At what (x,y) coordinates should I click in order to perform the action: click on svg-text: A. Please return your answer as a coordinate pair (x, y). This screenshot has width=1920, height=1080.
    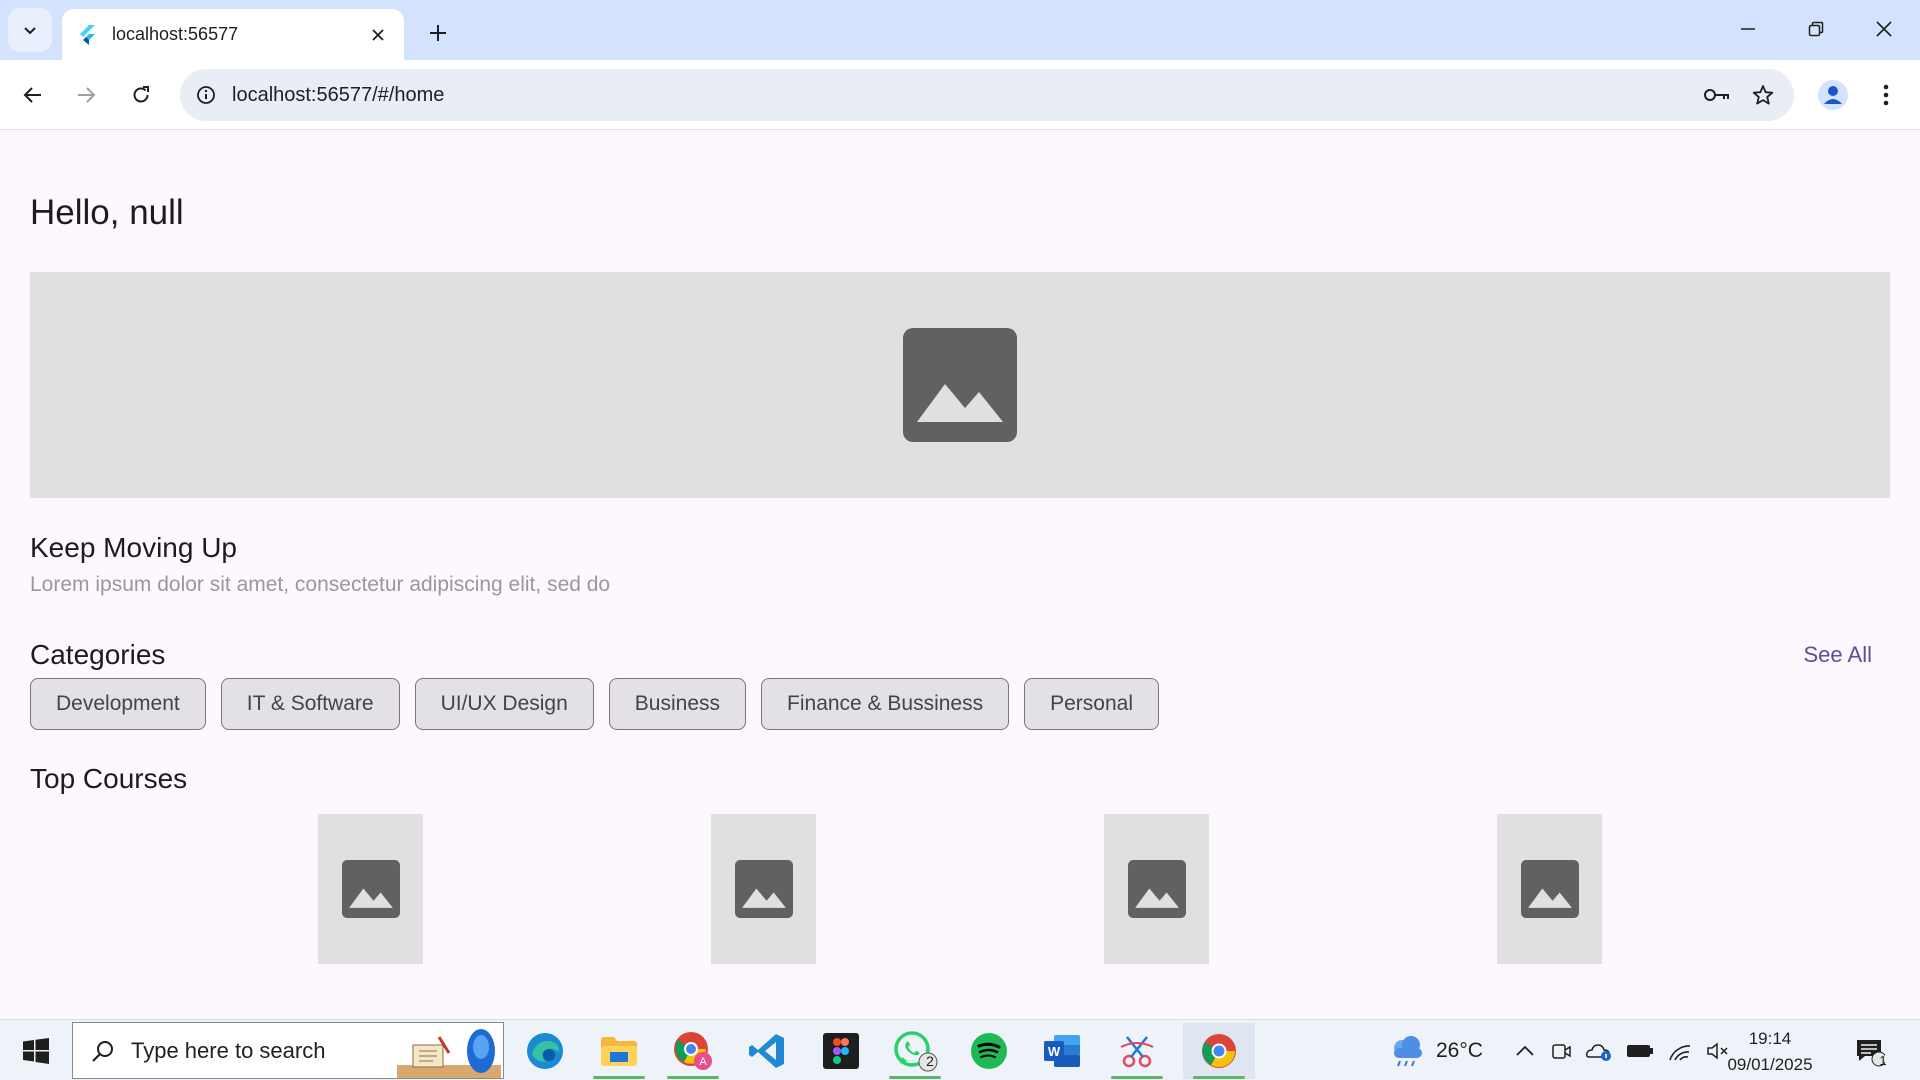
    Looking at the image, I should click on (703, 1062).